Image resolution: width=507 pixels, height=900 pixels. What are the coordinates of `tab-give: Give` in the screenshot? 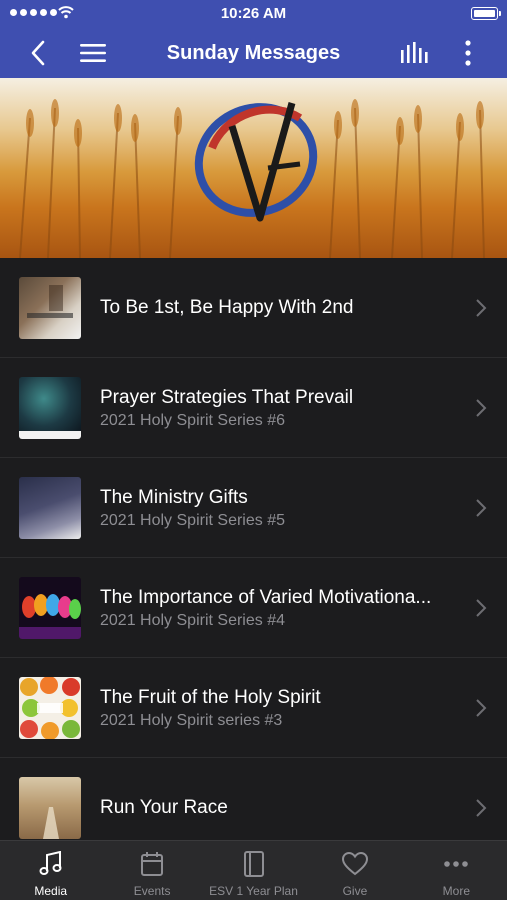 It's located at (354, 870).